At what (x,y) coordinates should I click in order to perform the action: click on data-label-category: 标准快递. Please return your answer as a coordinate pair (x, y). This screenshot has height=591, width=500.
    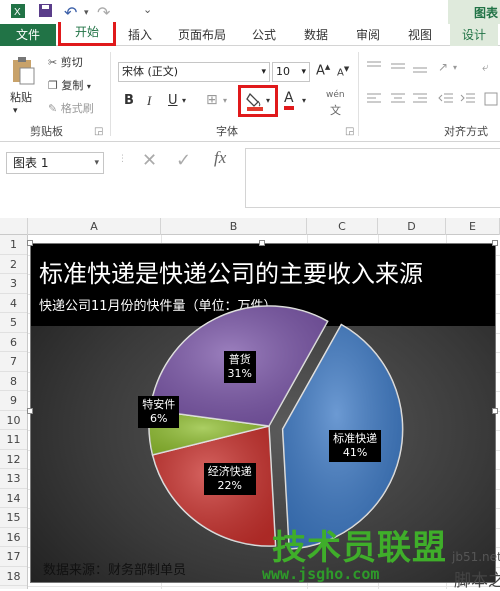
    Looking at the image, I should click on (355, 438).